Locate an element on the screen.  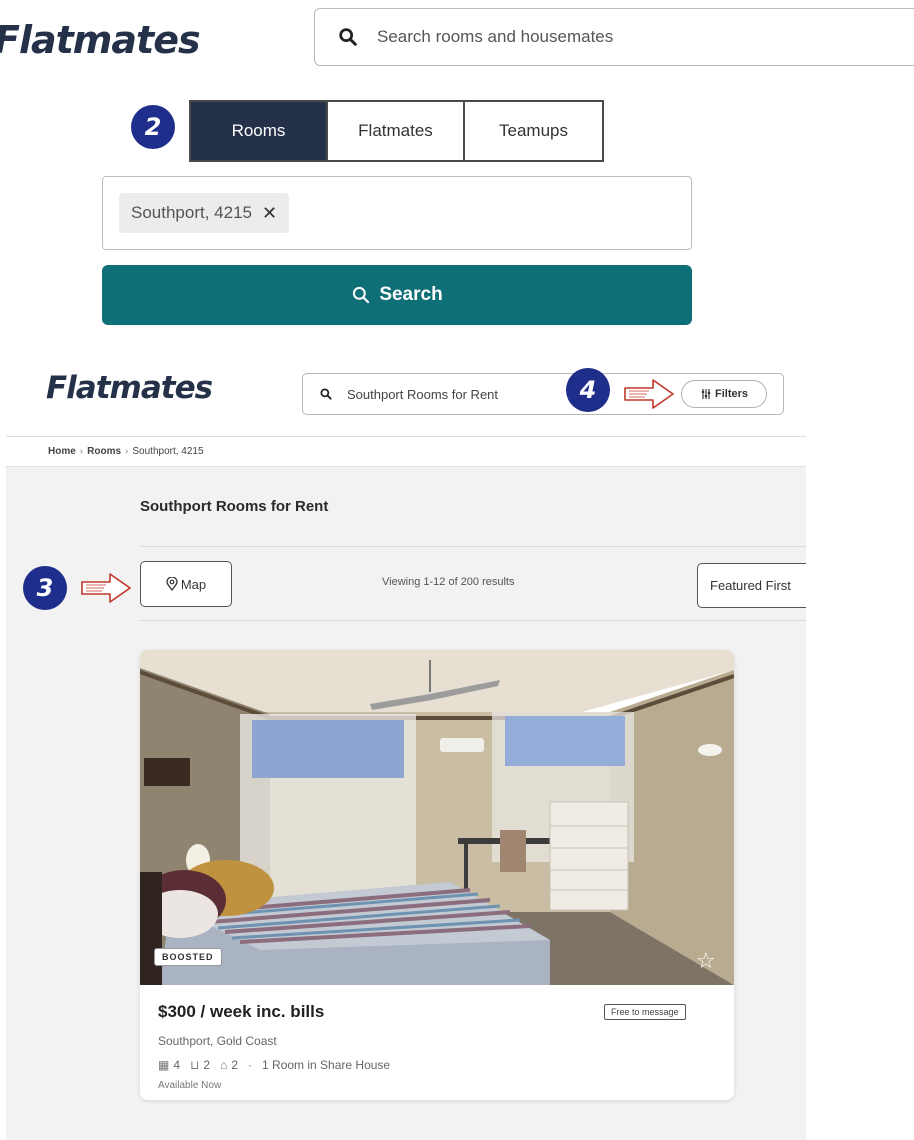
tab-flatmates: Flatmates is located at coordinates (396, 131).